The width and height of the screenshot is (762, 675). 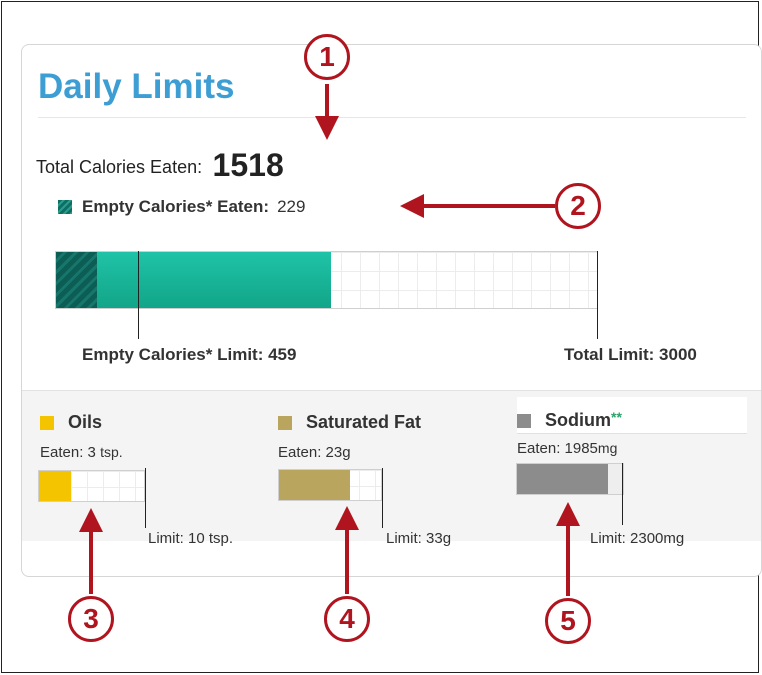 I want to click on callout-2: 2, so click(x=578, y=206).